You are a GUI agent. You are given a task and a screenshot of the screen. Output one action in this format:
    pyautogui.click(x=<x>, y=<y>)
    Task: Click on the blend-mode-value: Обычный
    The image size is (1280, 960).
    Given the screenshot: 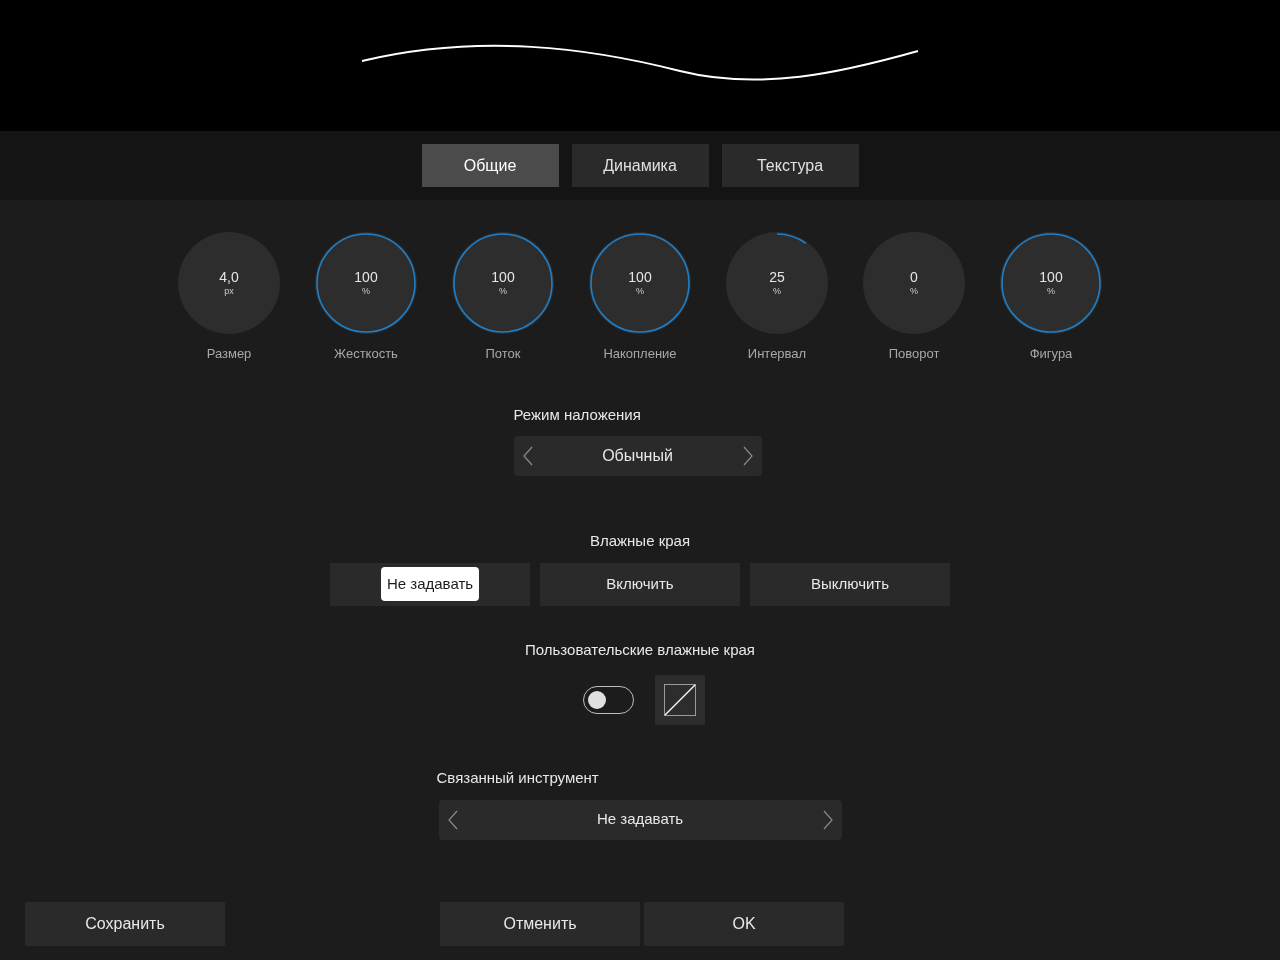 What is the action you would take?
    pyautogui.click(x=637, y=456)
    